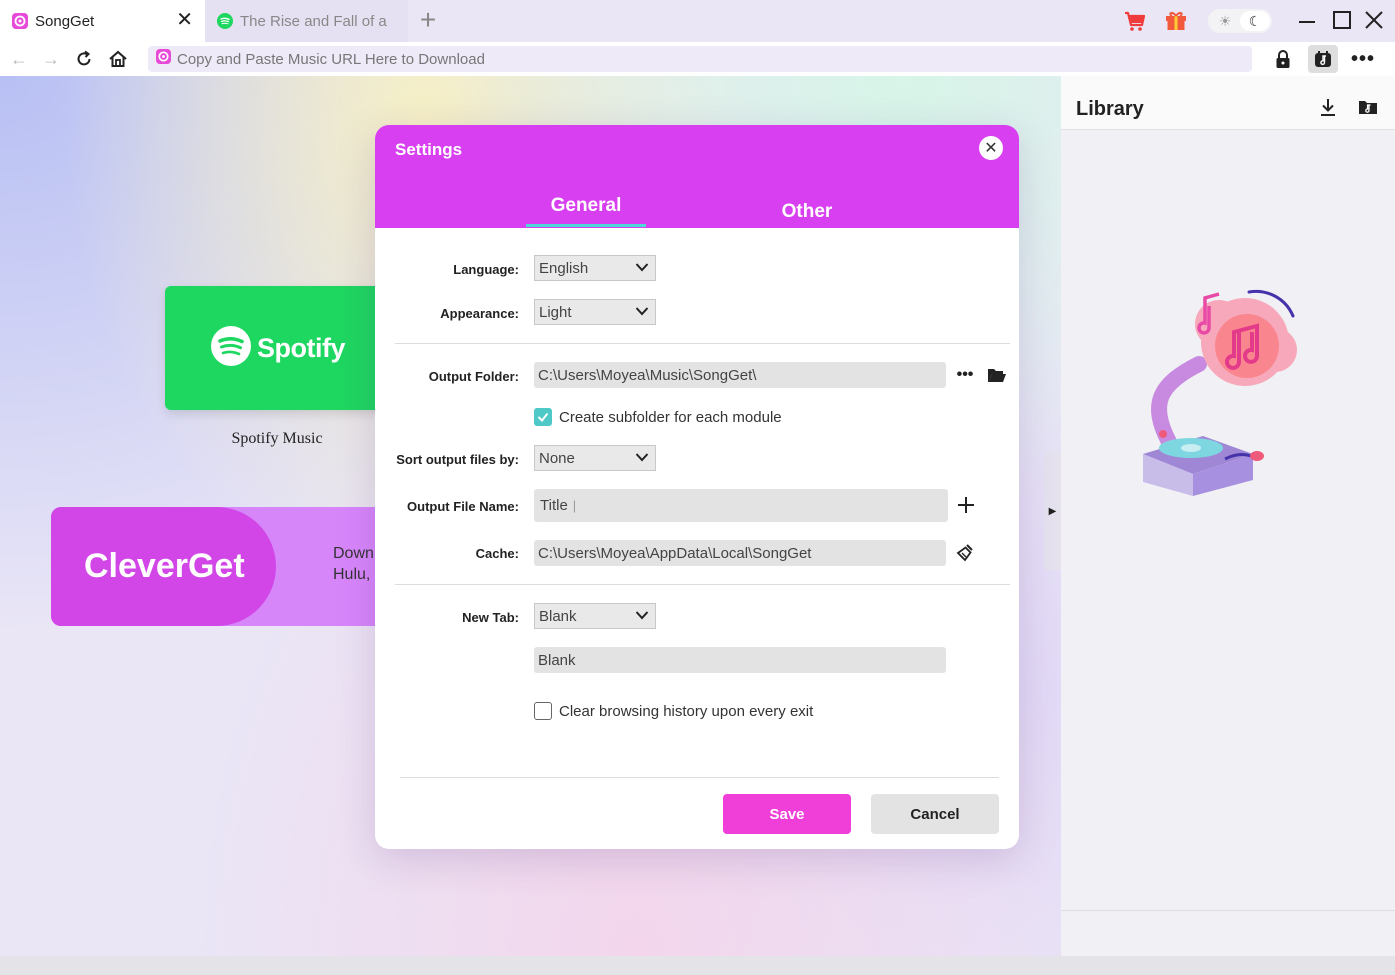  What do you see at coordinates (1221, 391) in the screenshot?
I see `gramophone-illustration` at bounding box center [1221, 391].